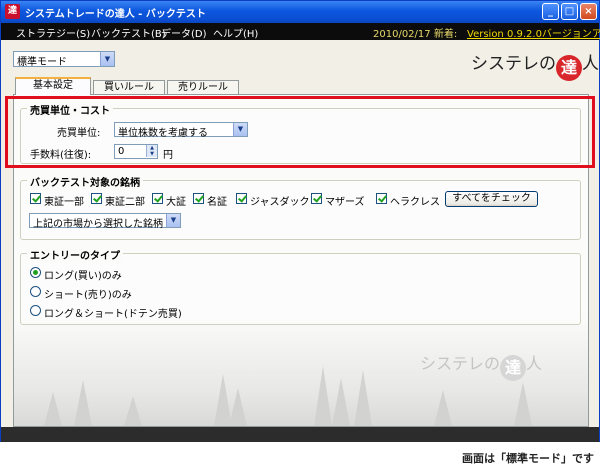 The height and width of the screenshot is (469, 600). I want to click on stock-source-select: 上記の市場から選択した銘柄 ▼, so click(105, 221).